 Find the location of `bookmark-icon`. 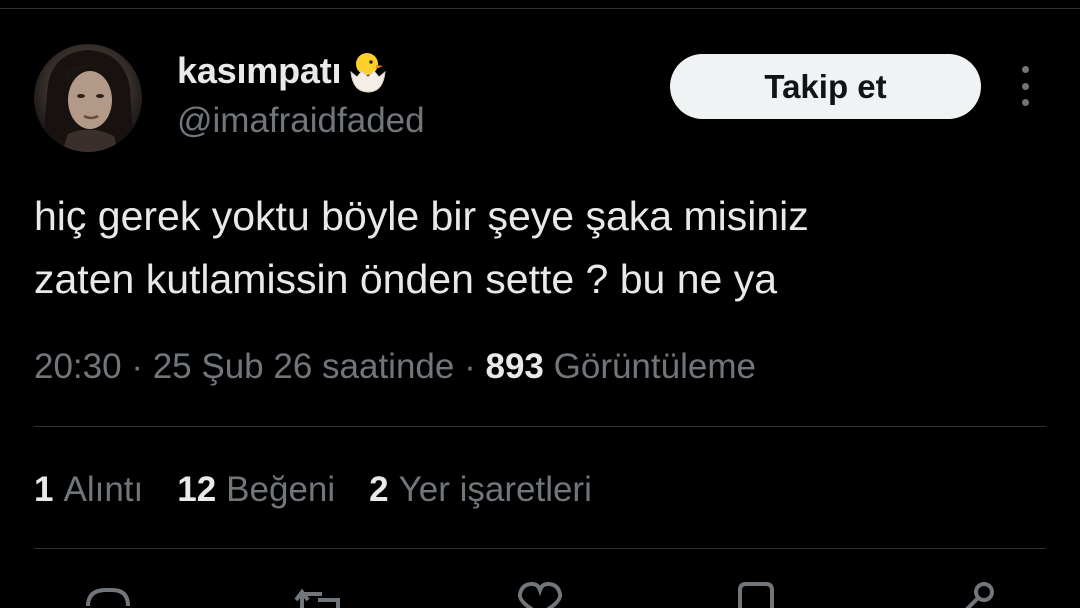

bookmark-icon is located at coordinates (756, 594).